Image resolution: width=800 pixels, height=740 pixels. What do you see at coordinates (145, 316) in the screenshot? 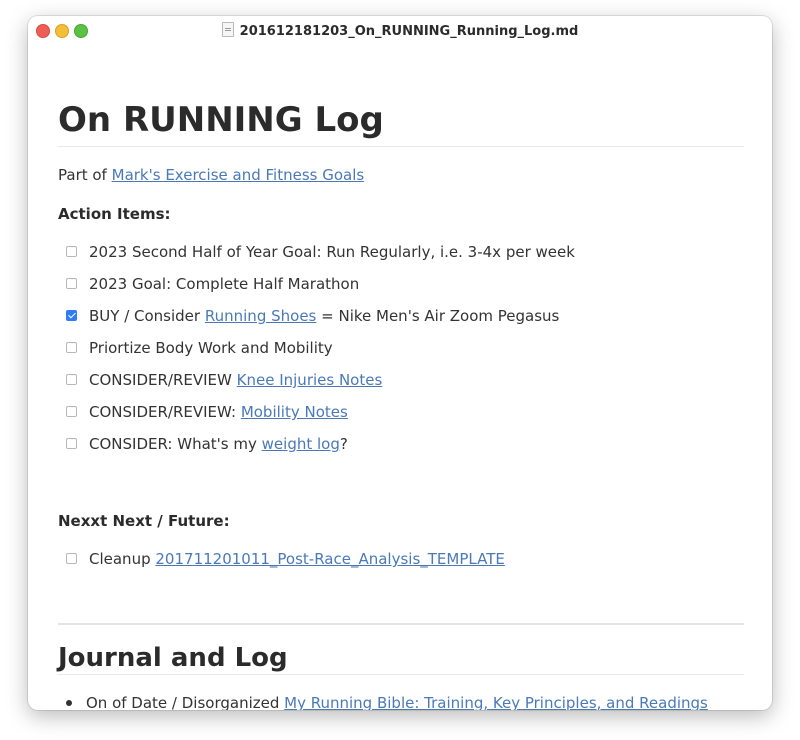
I see `task-text: BUY / Consider` at bounding box center [145, 316].